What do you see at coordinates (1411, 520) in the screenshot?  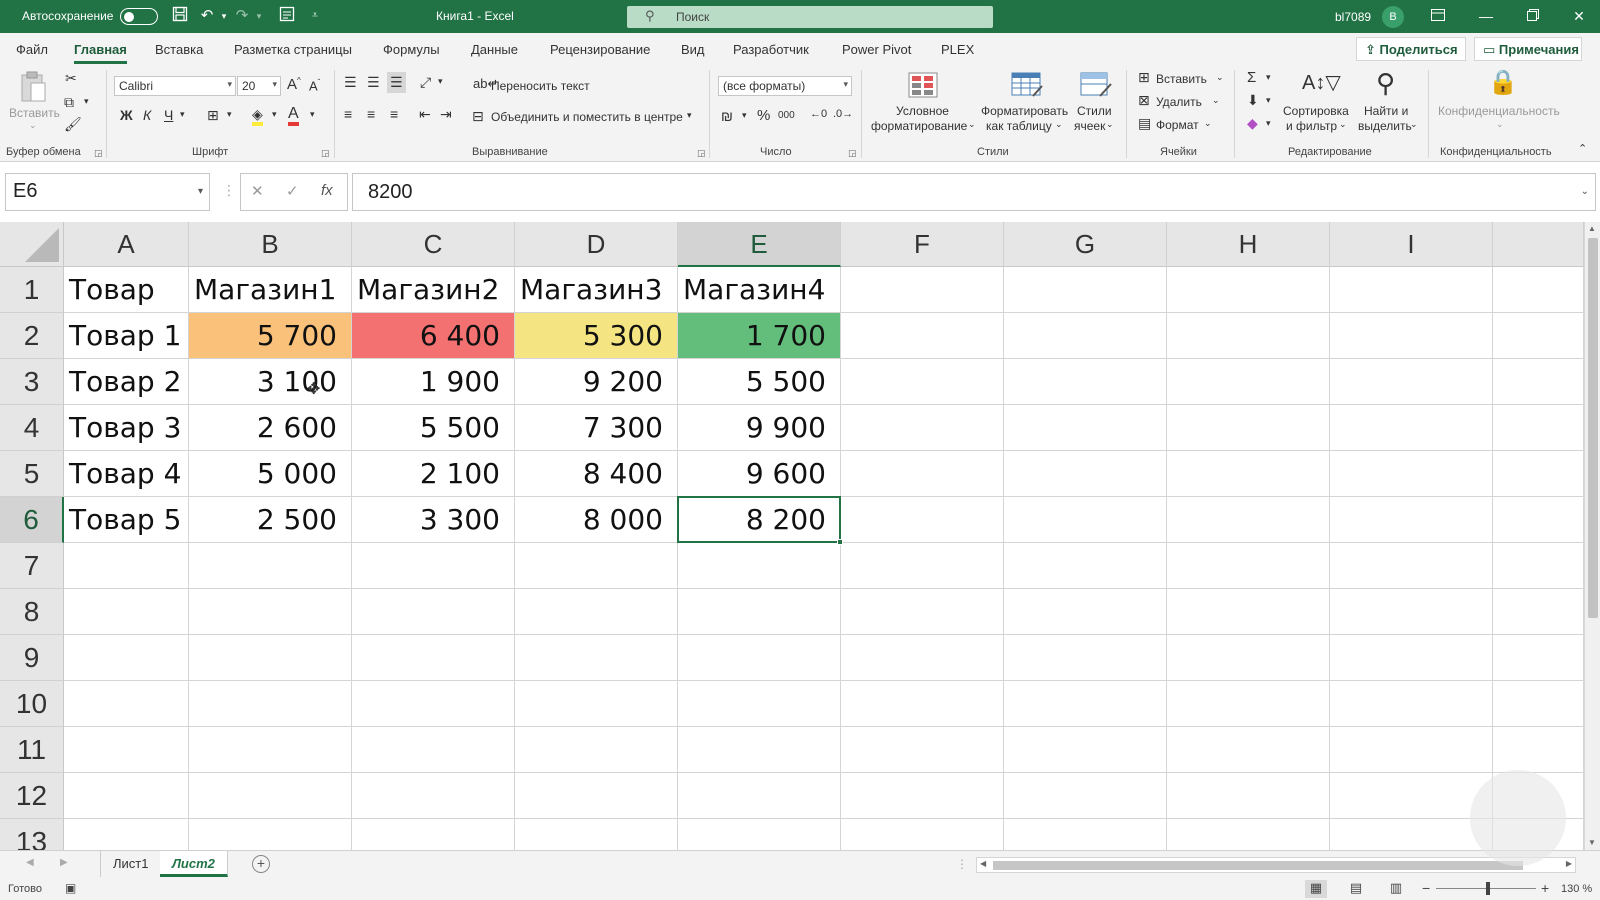 I see `cell-i6` at bounding box center [1411, 520].